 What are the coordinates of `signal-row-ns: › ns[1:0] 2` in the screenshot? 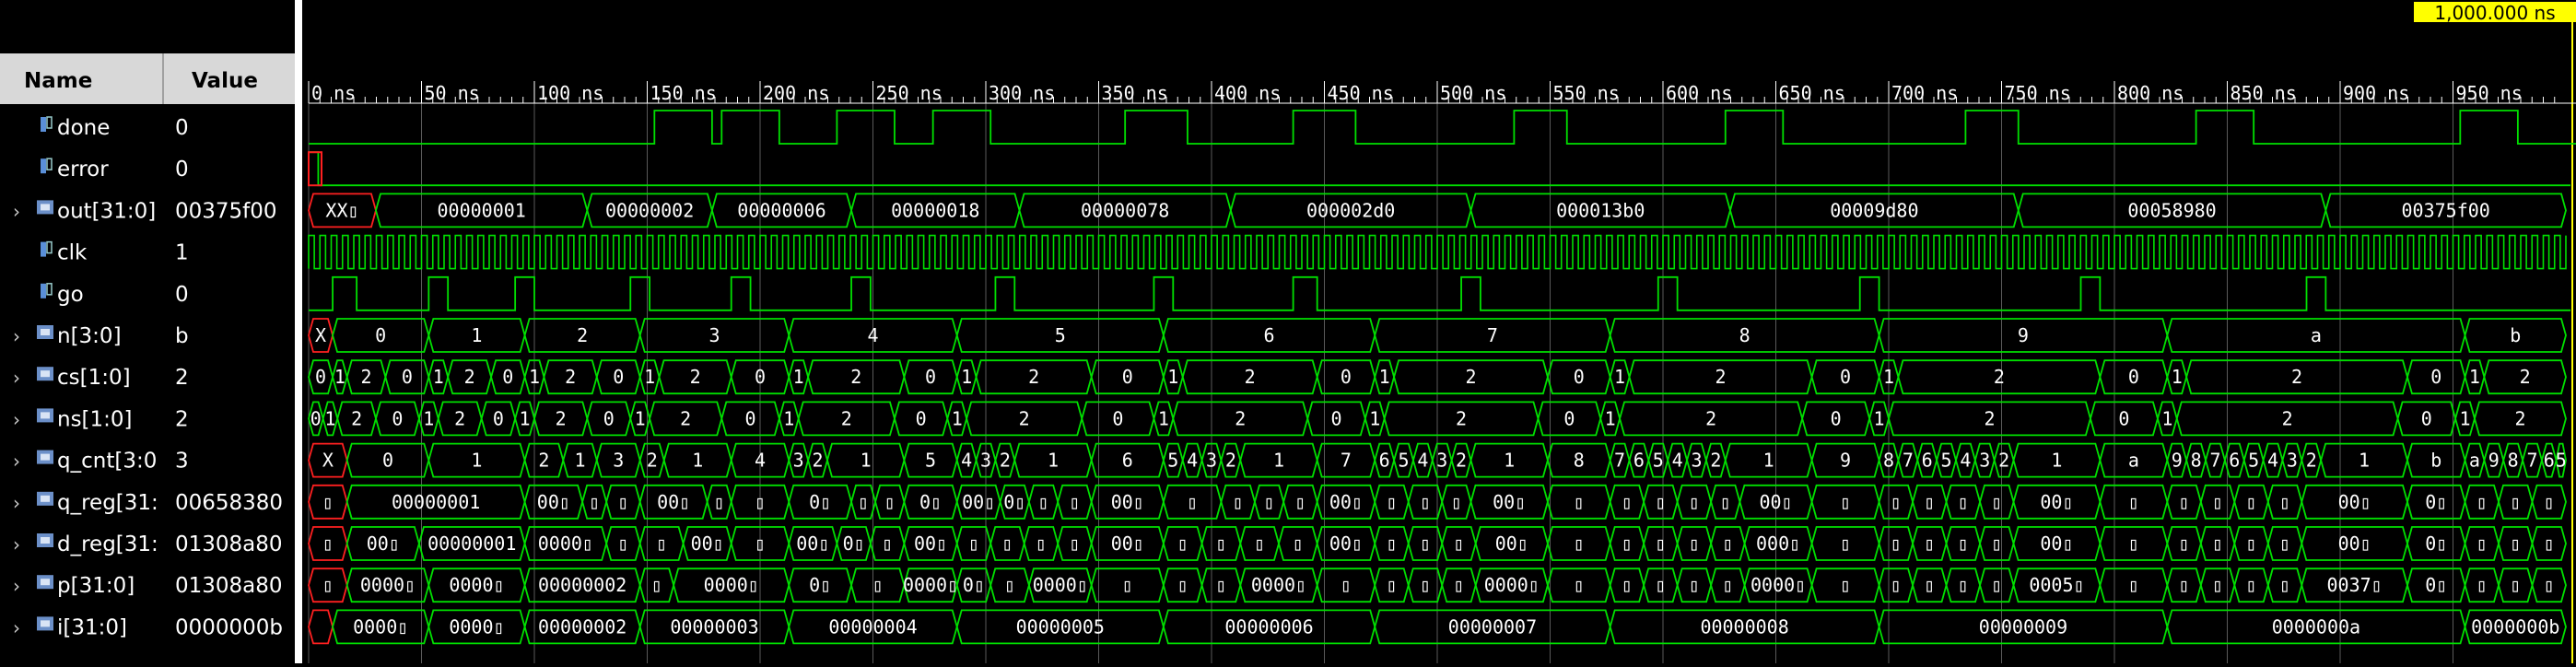 It's located at (101, 419).